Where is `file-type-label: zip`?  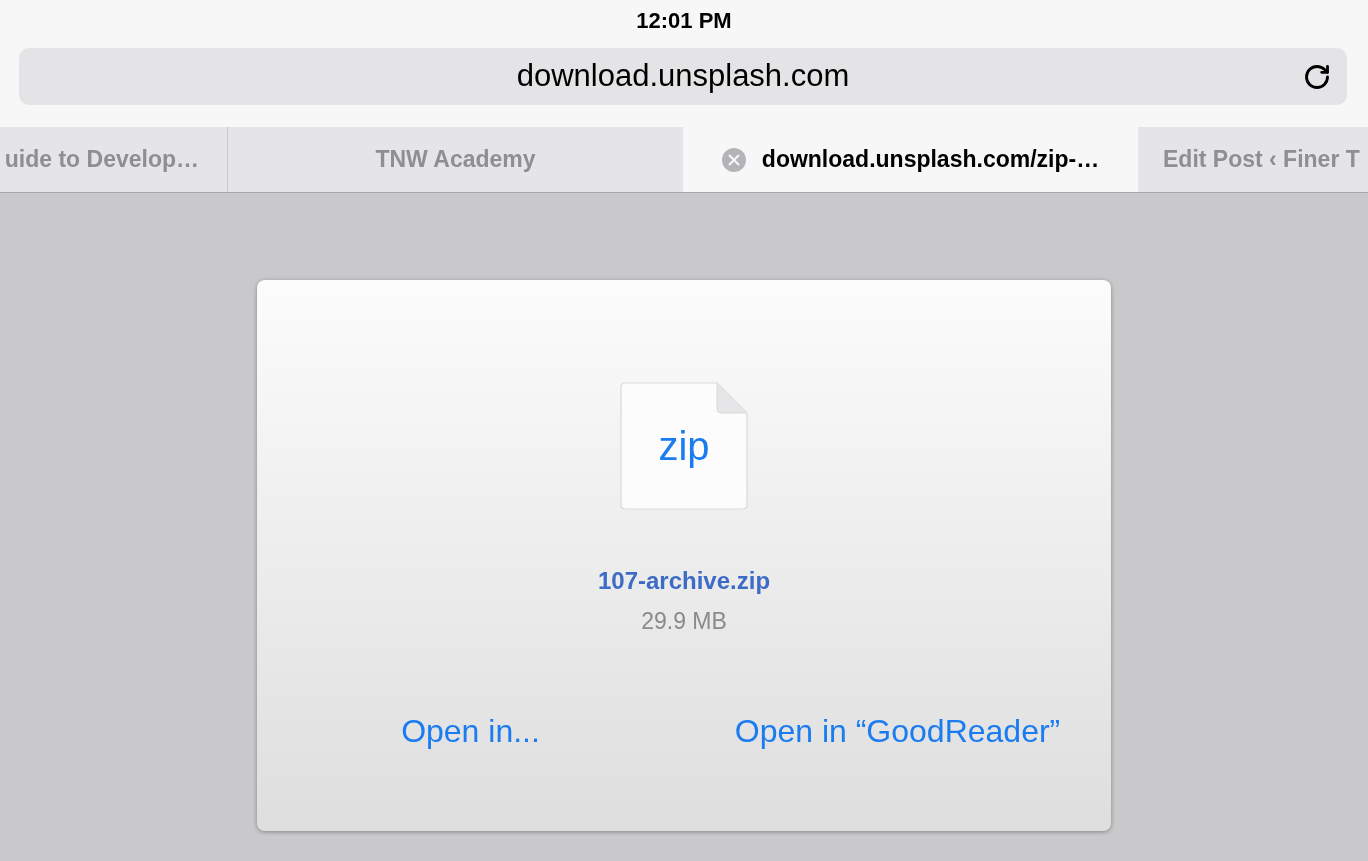
file-type-label: zip is located at coordinates (684, 446).